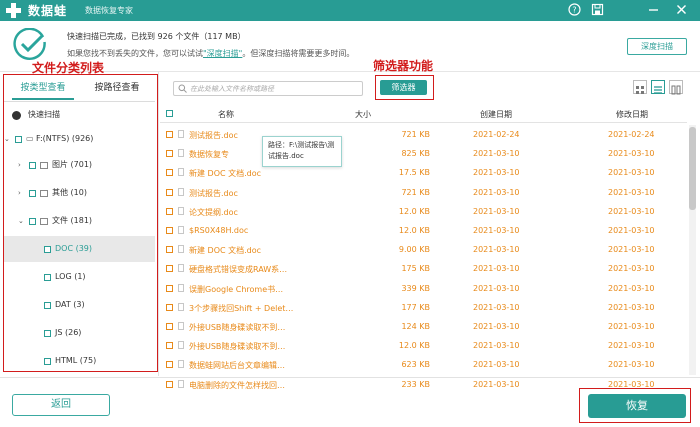 This screenshot has height=427, width=700. What do you see at coordinates (640, 87) in the screenshot?
I see `grid-view-icon` at bounding box center [640, 87].